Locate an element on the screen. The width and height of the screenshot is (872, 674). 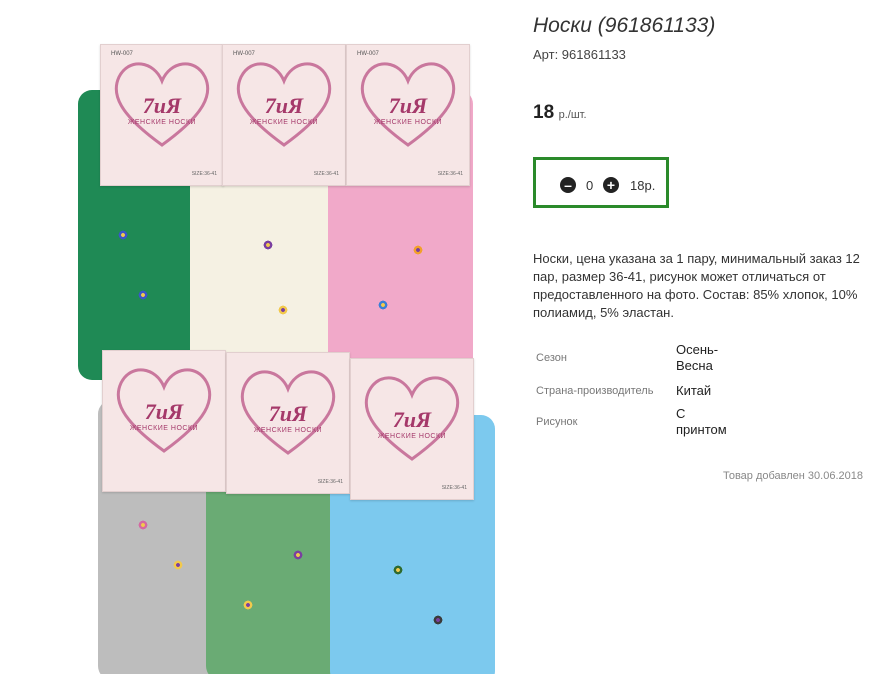
property-label: Сезон is located at coordinates (551, 358).